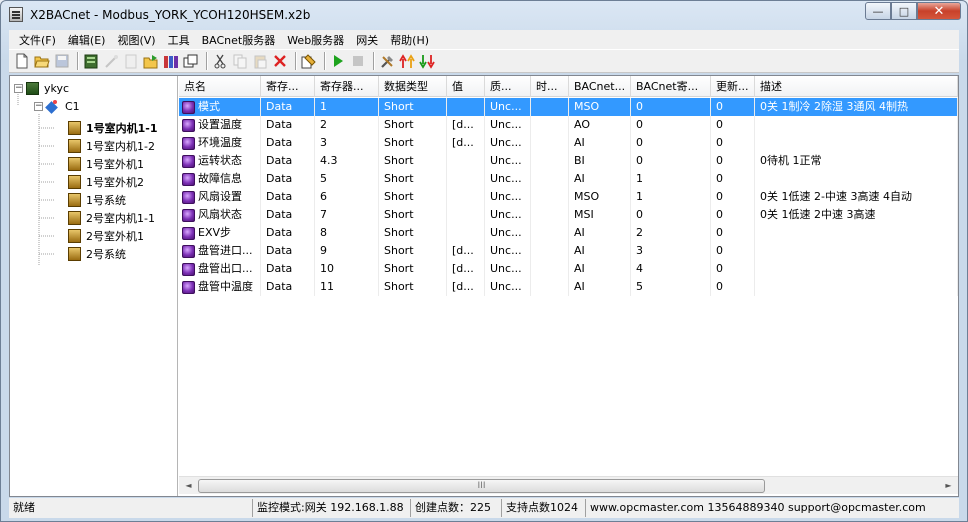  Describe the element at coordinates (288, 161) in the screenshot. I see `col-register-area: Data` at that location.